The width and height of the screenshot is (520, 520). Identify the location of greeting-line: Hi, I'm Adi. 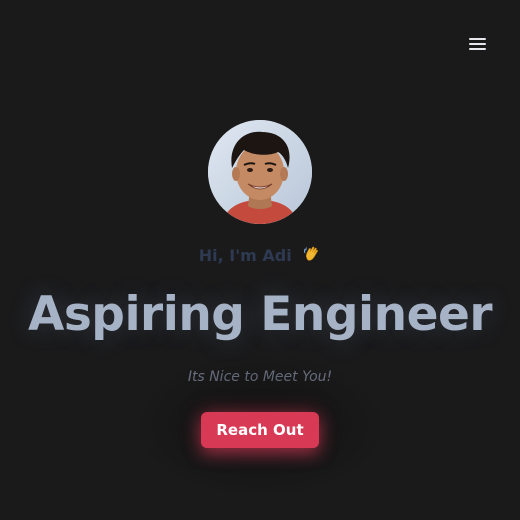
(260, 256).